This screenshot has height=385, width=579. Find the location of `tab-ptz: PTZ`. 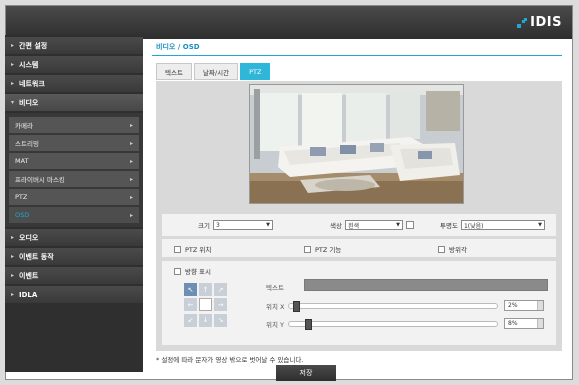

tab-ptz: PTZ is located at coordinates (255, 71).